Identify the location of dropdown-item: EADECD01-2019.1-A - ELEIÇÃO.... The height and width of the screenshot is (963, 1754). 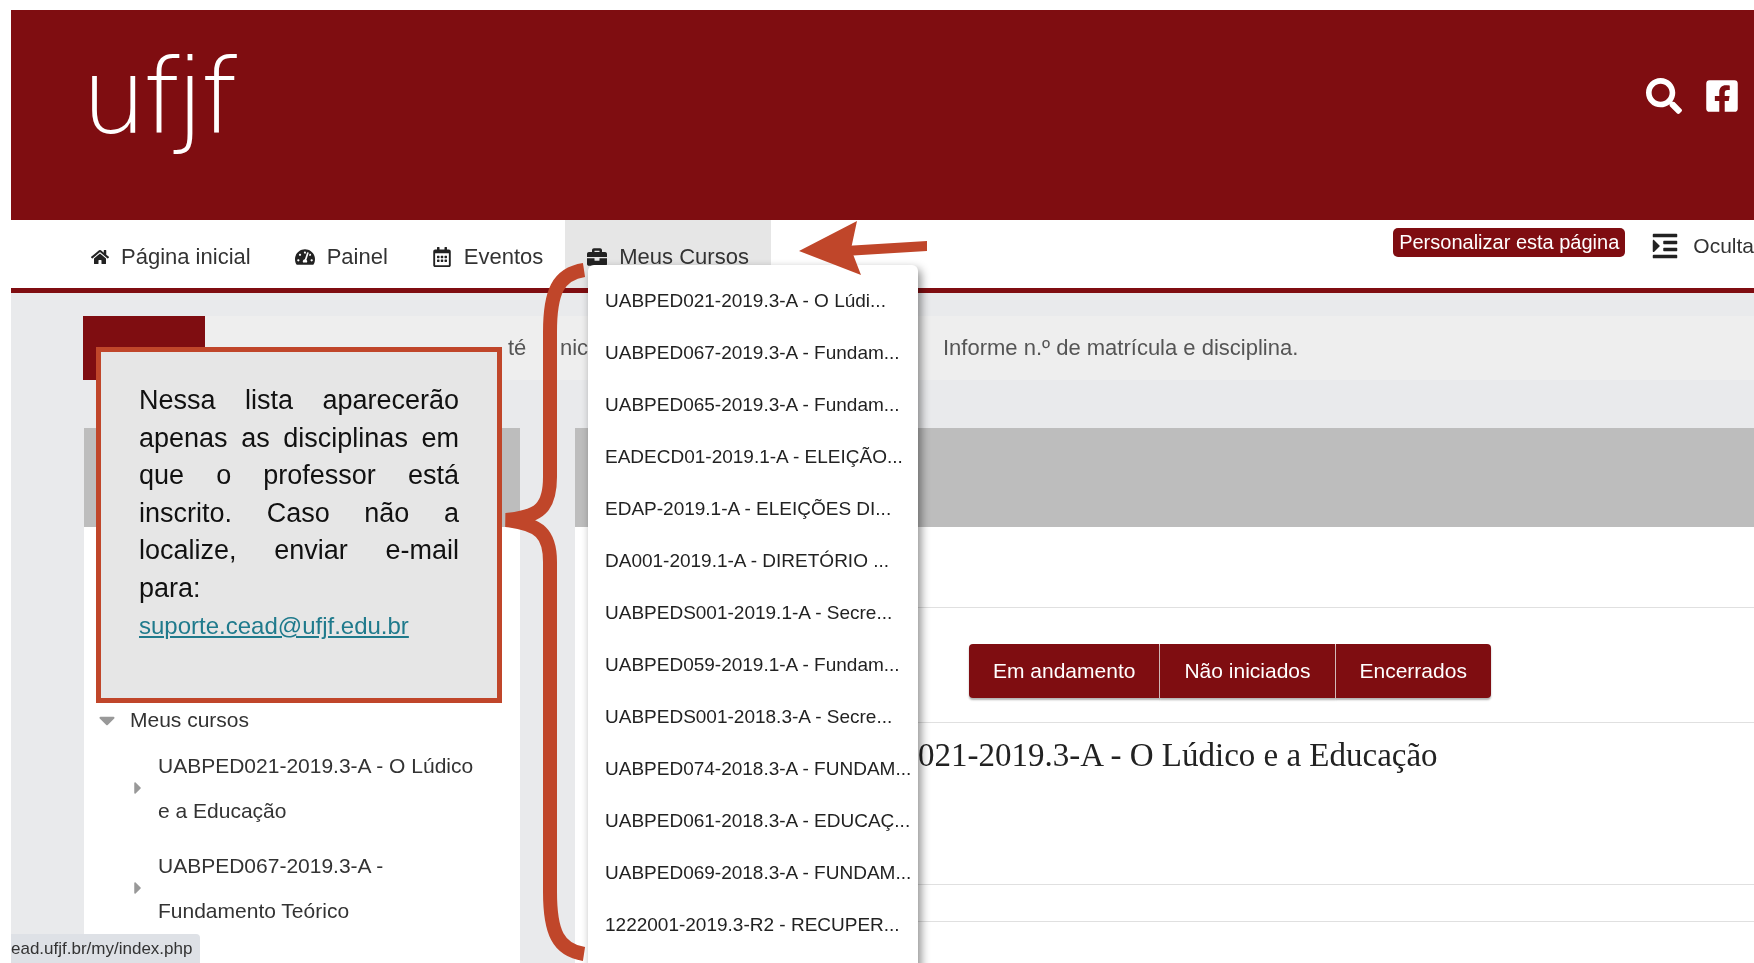
(753, 457).